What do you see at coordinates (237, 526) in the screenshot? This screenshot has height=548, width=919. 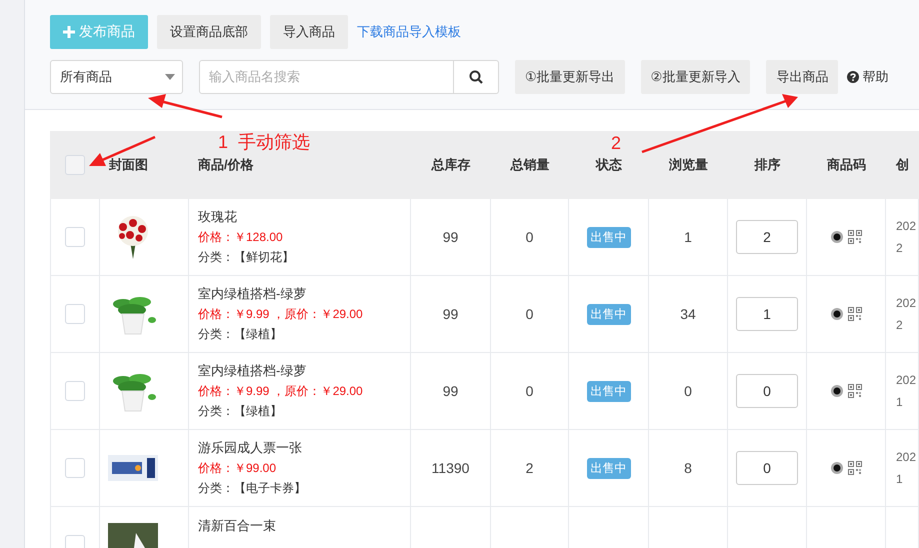 I see `product-name: 清新百合一束` at bounding box center [237, 526].